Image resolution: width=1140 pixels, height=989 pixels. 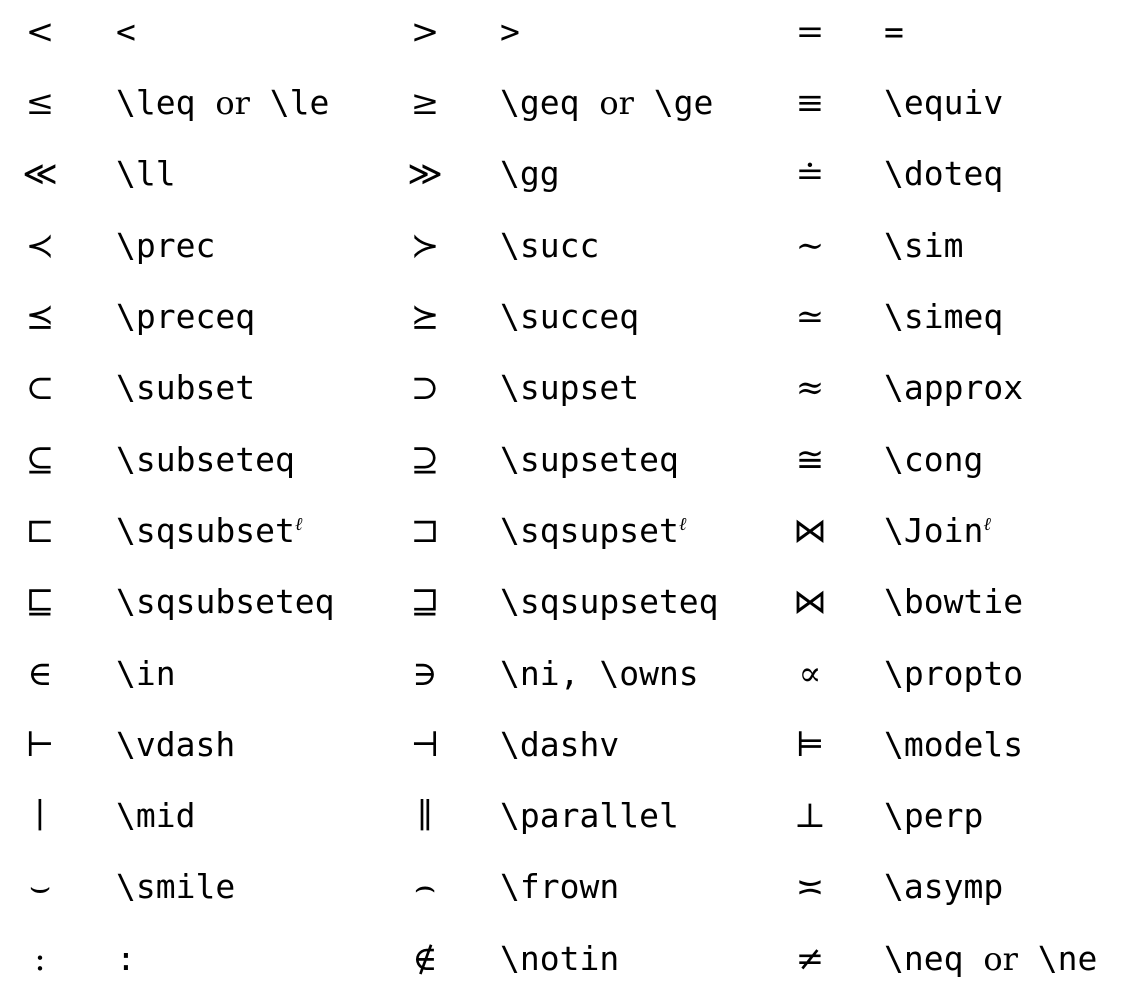 I want to click on latex-command: \neq or \ne, so click(x=990, y=959).